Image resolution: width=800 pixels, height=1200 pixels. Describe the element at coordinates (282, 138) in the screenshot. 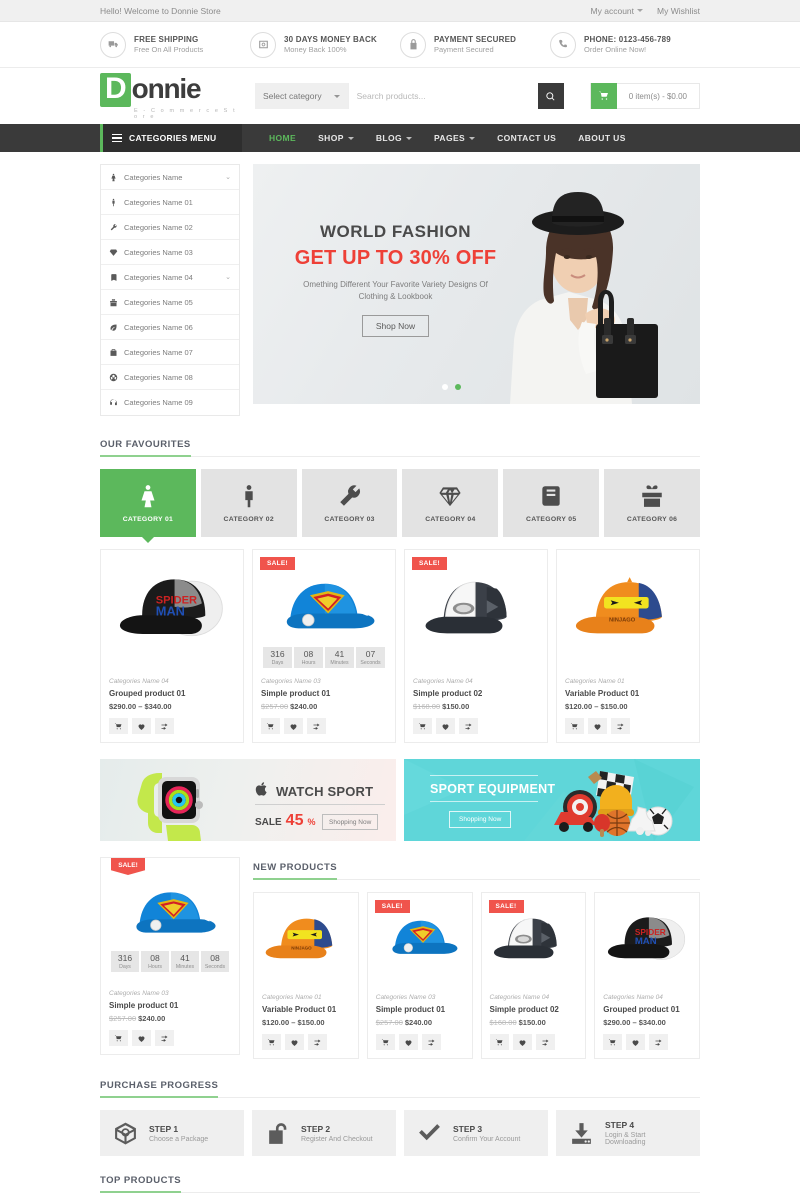

I see `nav-item-home: HOME` at that location.